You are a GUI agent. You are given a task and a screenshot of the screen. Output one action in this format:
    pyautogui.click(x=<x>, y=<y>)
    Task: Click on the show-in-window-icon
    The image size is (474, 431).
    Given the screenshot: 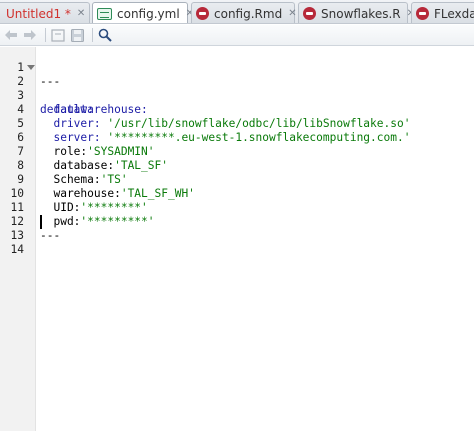 What is the action you would take?
    pyautogui.click(x=58, y=35)
    